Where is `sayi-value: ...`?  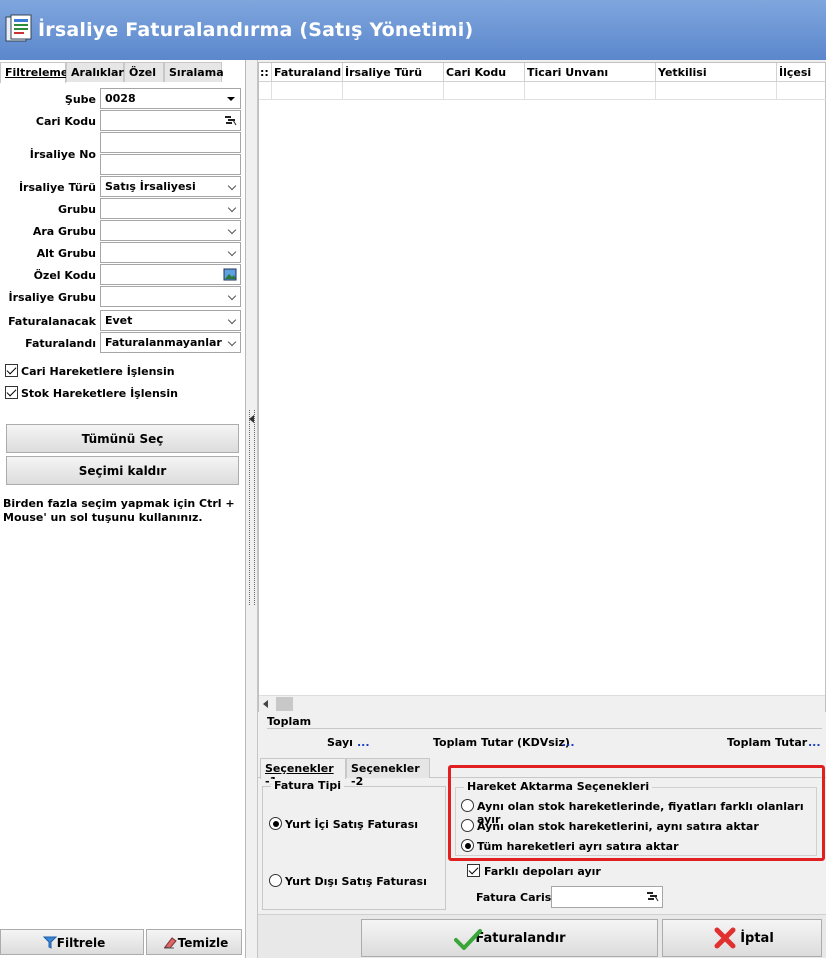
sayi-value: ... is located at coordinates (363, 742).